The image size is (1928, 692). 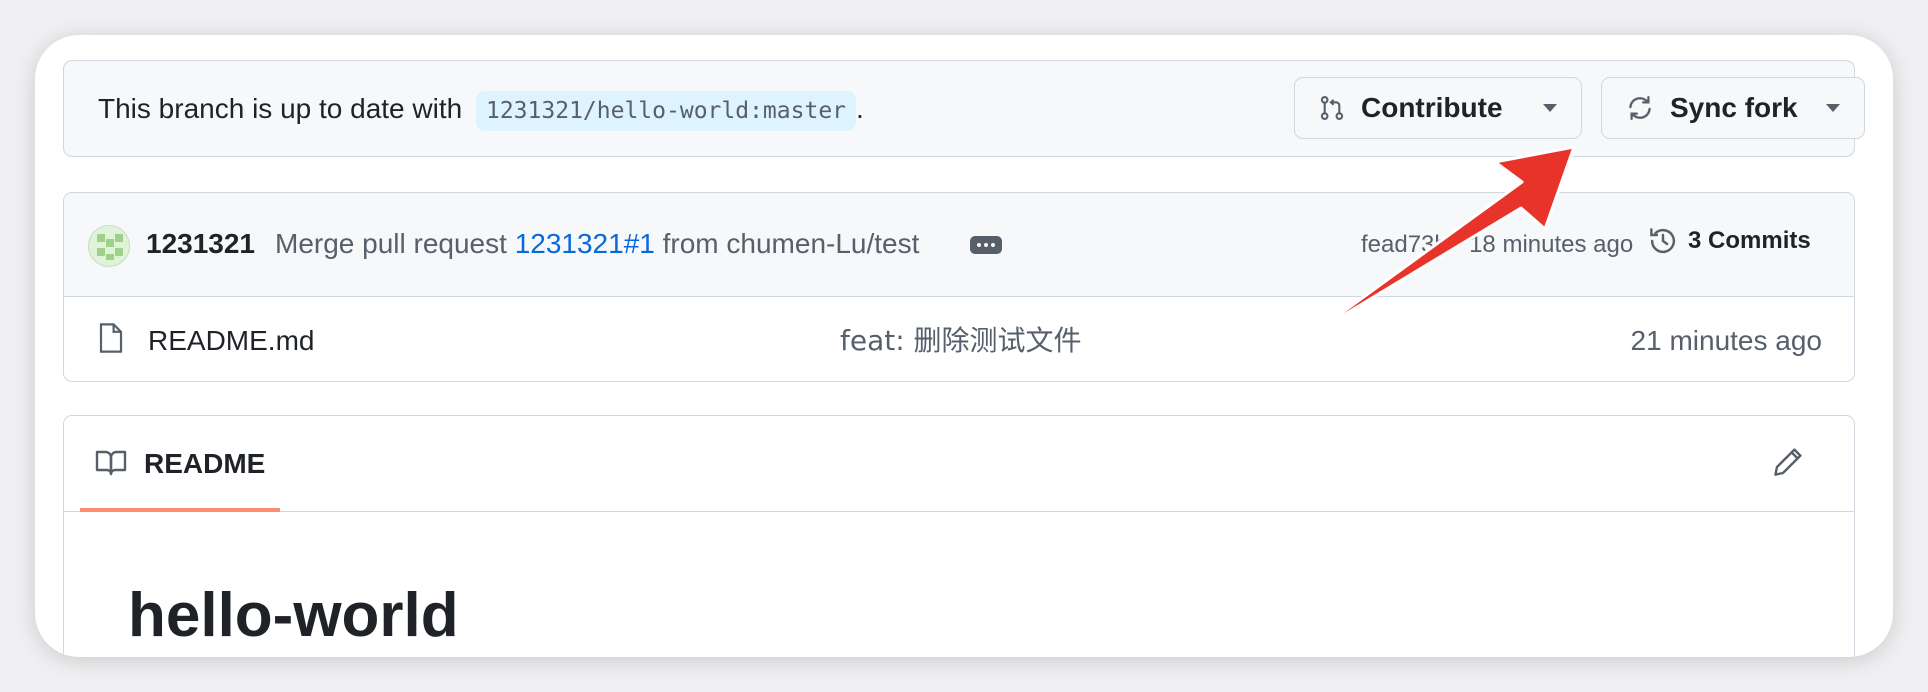 I want to click on contribute-button: Contribute, so click(x=1438, y=108).